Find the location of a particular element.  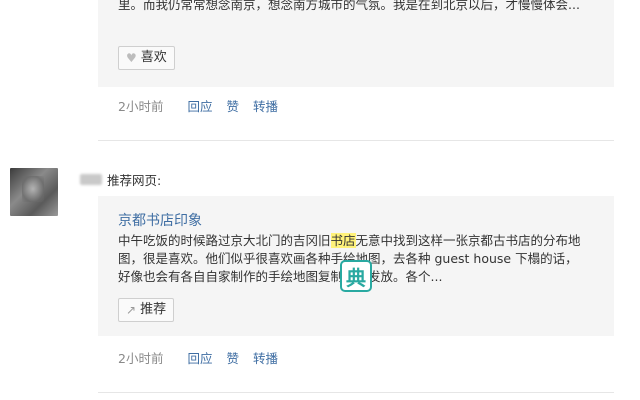

like-button: ♥ 喜欢 is located at coordinates (146, 58).